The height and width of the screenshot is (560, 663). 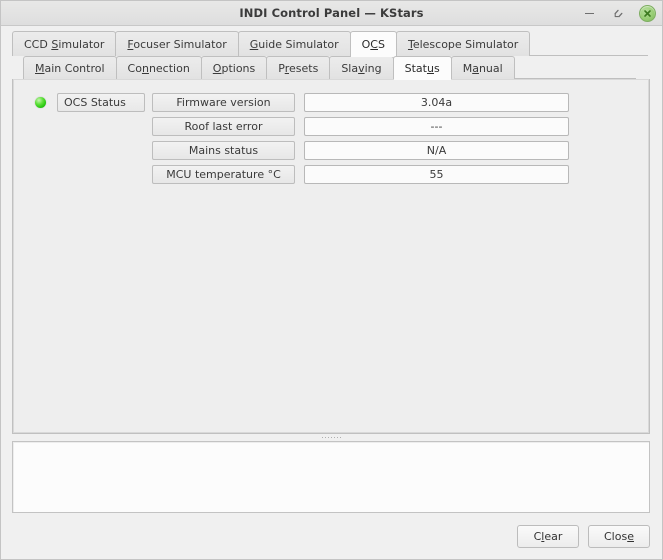 I want to click on tab-label: Telescope Simulator, so click(x=463, y=44).